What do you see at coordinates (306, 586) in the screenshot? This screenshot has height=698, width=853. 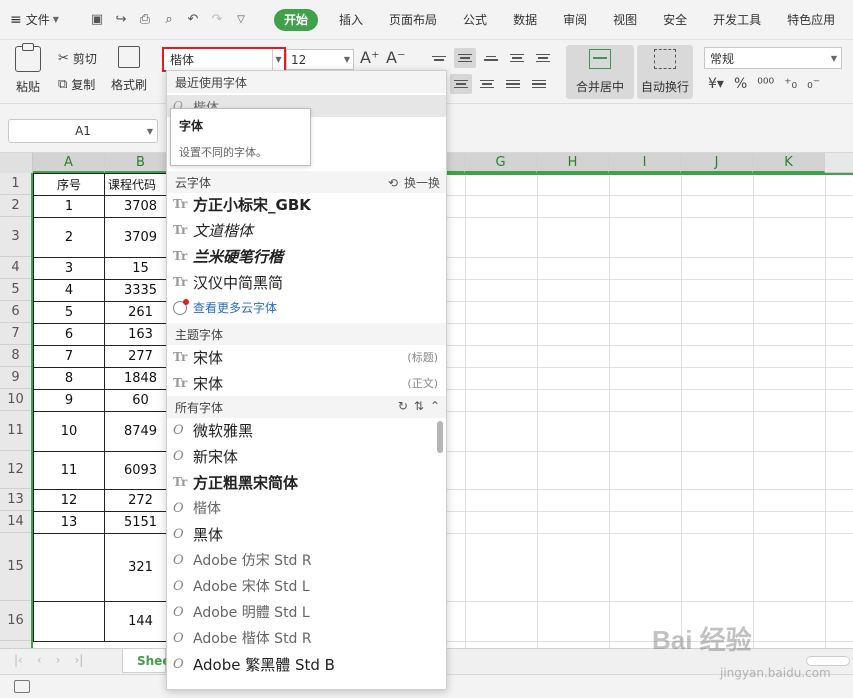 I see `font-item: O Adobe 宋体 Std L` at bounding box center [306, 586].